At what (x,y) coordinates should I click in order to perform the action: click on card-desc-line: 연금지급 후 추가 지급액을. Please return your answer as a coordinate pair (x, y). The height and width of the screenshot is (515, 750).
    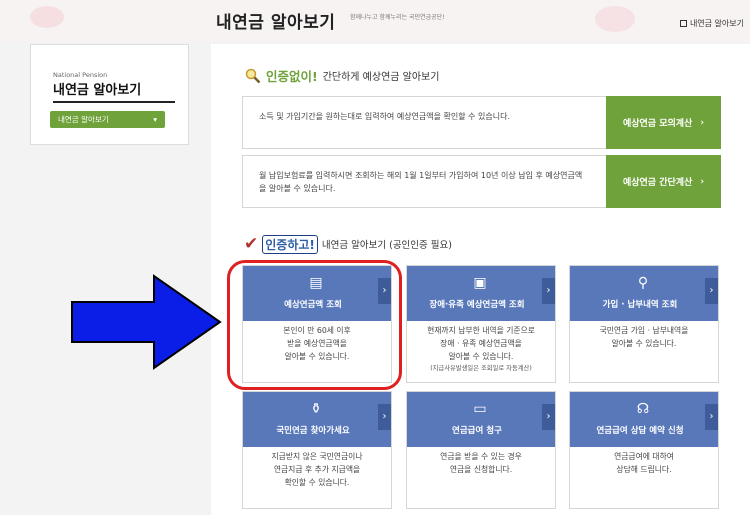
    Looking at the image, I should click on (317, 469).